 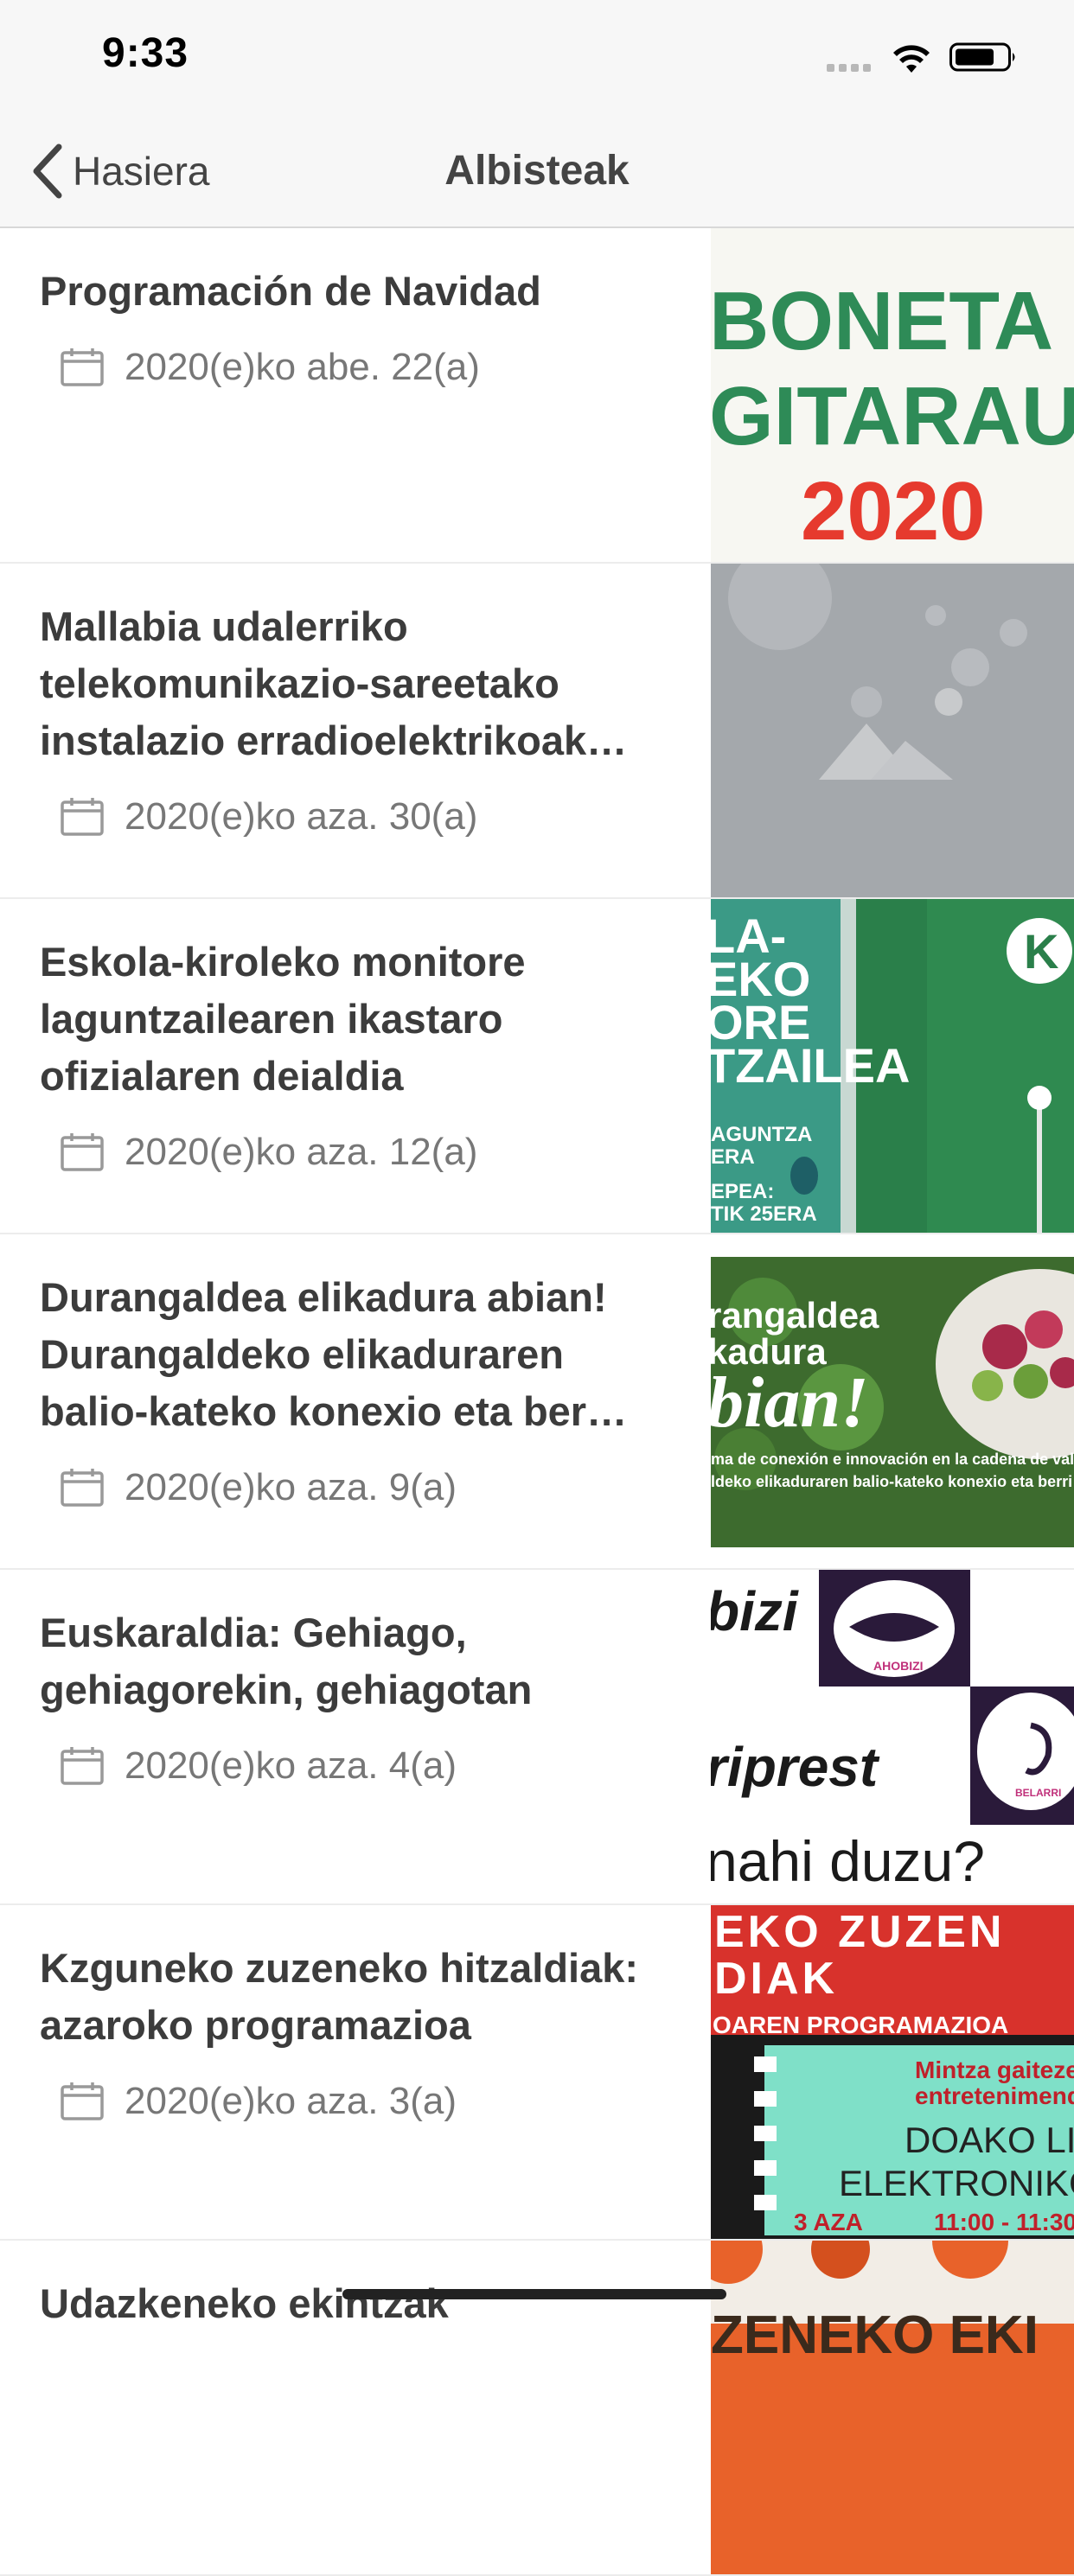 I want to click on image-placeholder-icon, so click(x=892, y=730).